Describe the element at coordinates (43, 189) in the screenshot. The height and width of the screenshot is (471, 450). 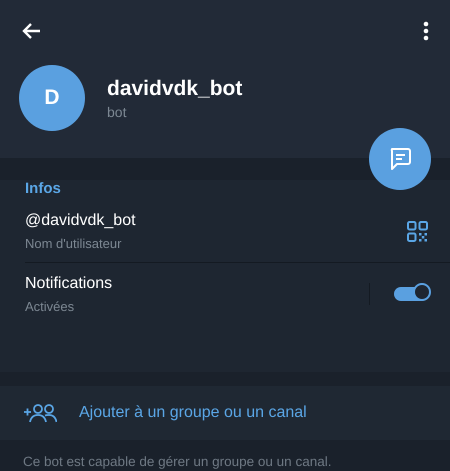
I see `section-heading: Infos` at that location.